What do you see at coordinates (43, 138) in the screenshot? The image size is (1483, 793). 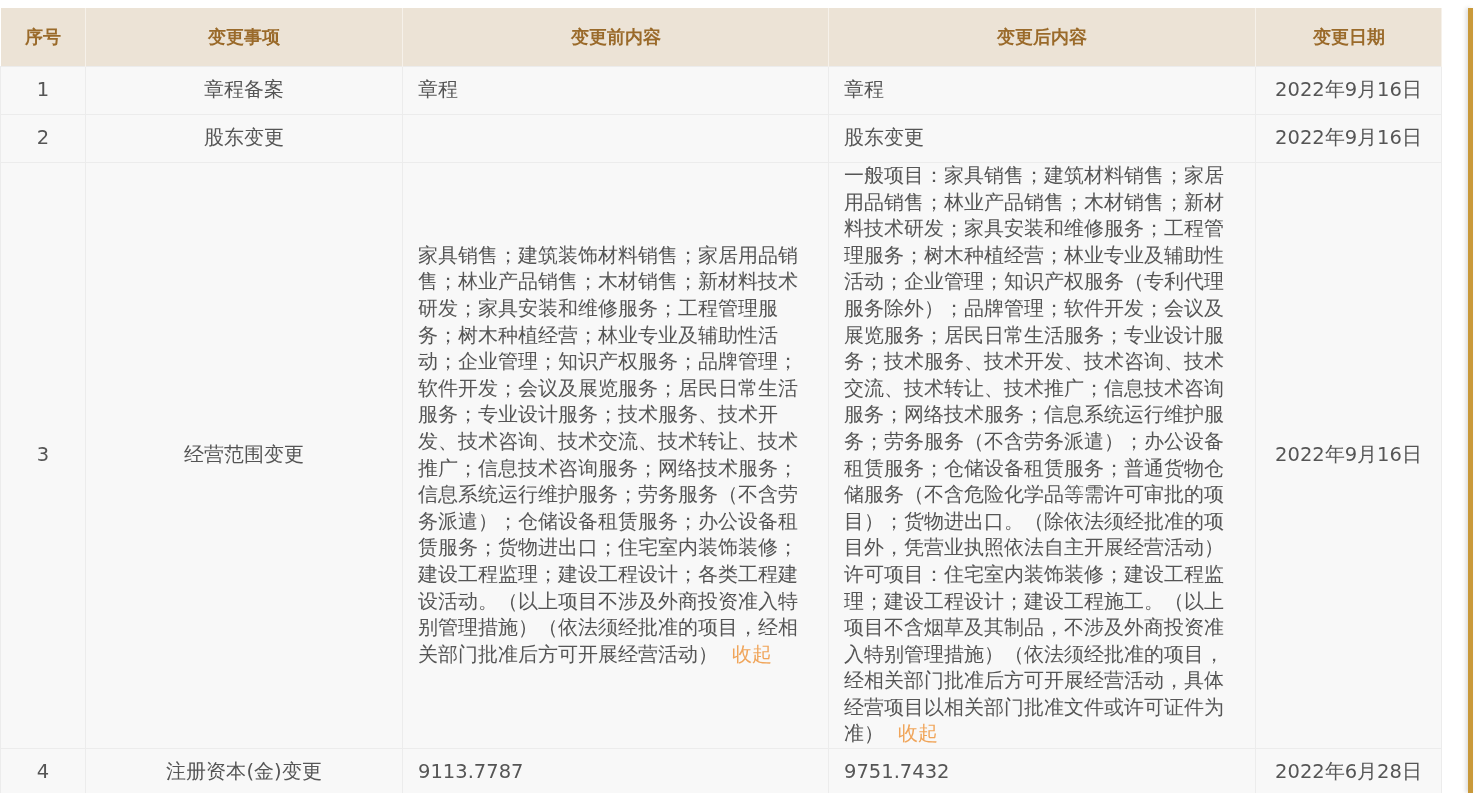 I see `table-cell: 2` at bounding box center [43, 138].